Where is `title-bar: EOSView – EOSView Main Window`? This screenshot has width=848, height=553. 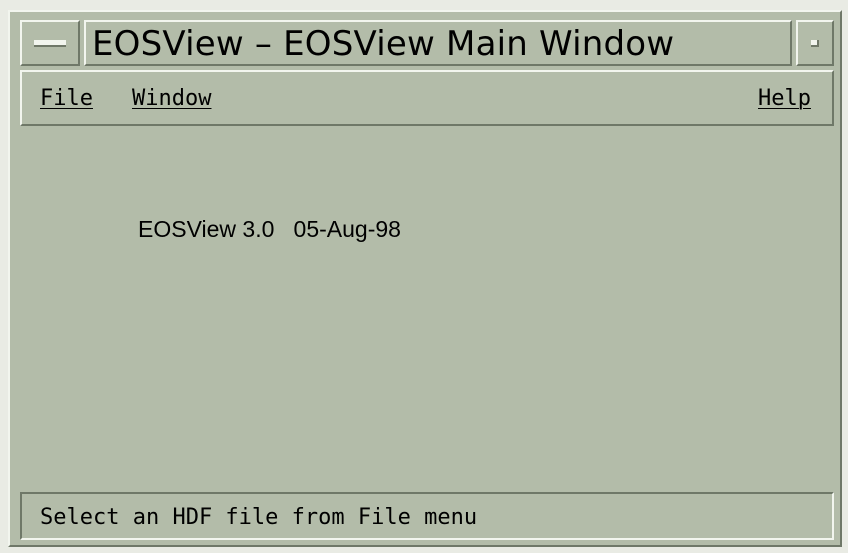
title-bar: EOSView – EOSView Main Window is located at coordinates (427, 43).